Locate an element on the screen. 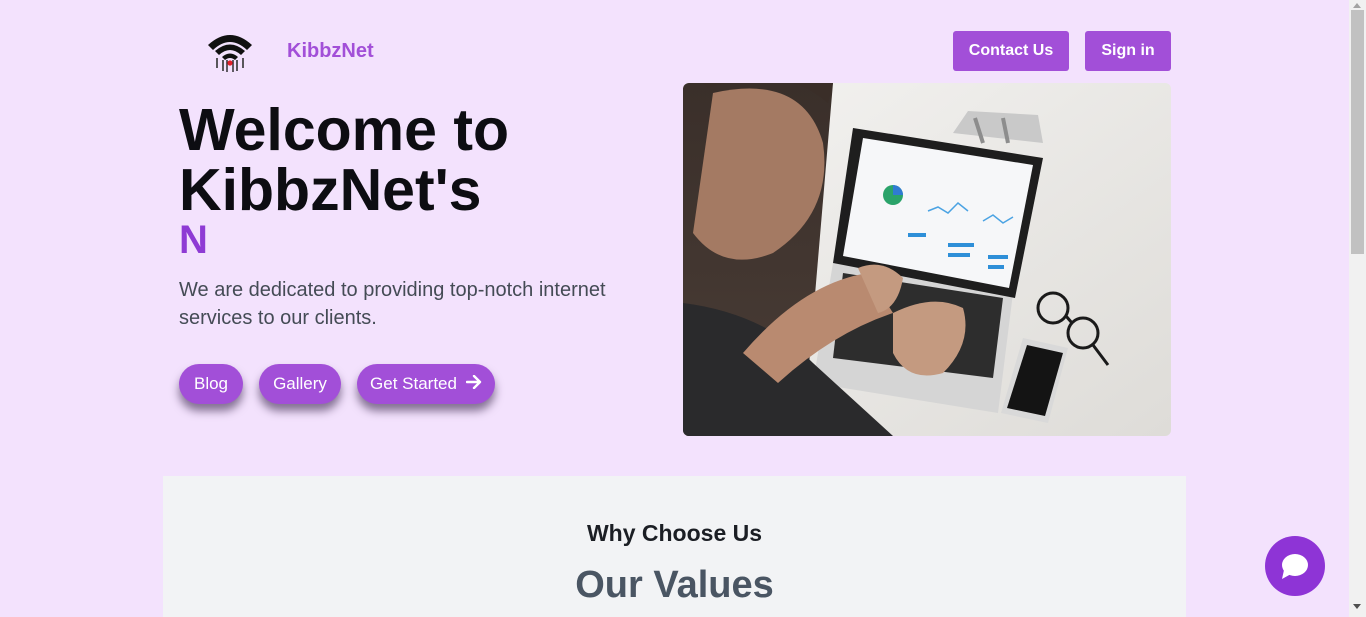  get-started-button: Get Started is located at coordinates (426, 384).